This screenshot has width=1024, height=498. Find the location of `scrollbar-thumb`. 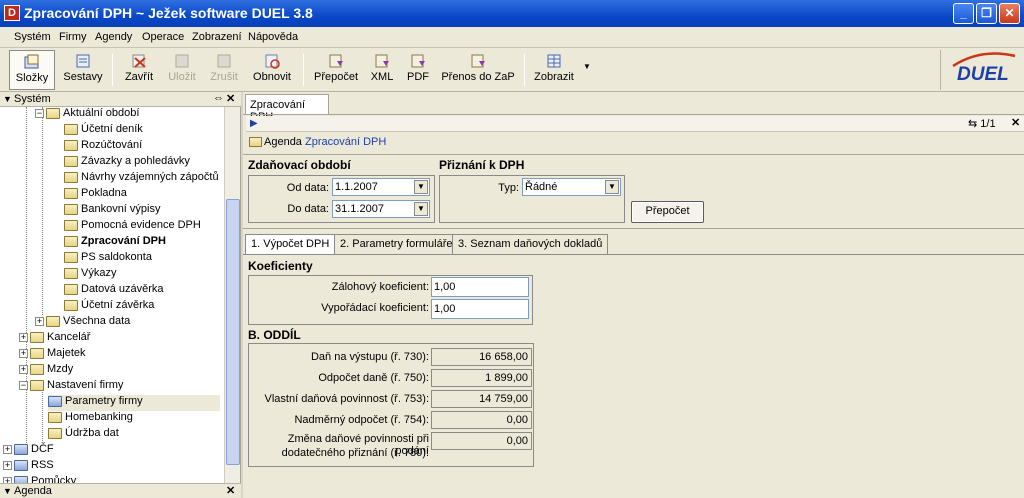

scrollbar-thumb is located at coordinates (233, 332).